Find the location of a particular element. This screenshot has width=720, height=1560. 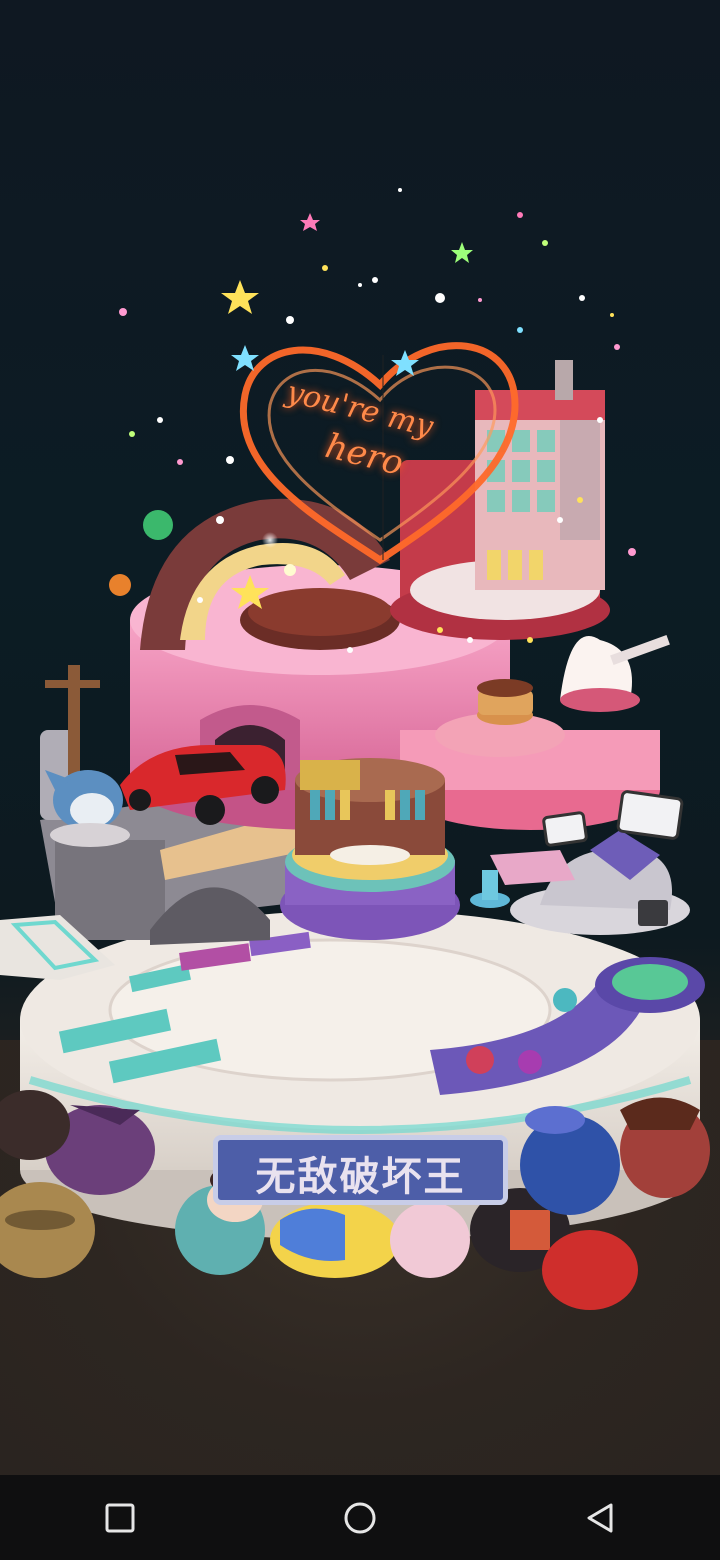

title-banner: 无敌破坏王 is located at coordinates (360, 1170).